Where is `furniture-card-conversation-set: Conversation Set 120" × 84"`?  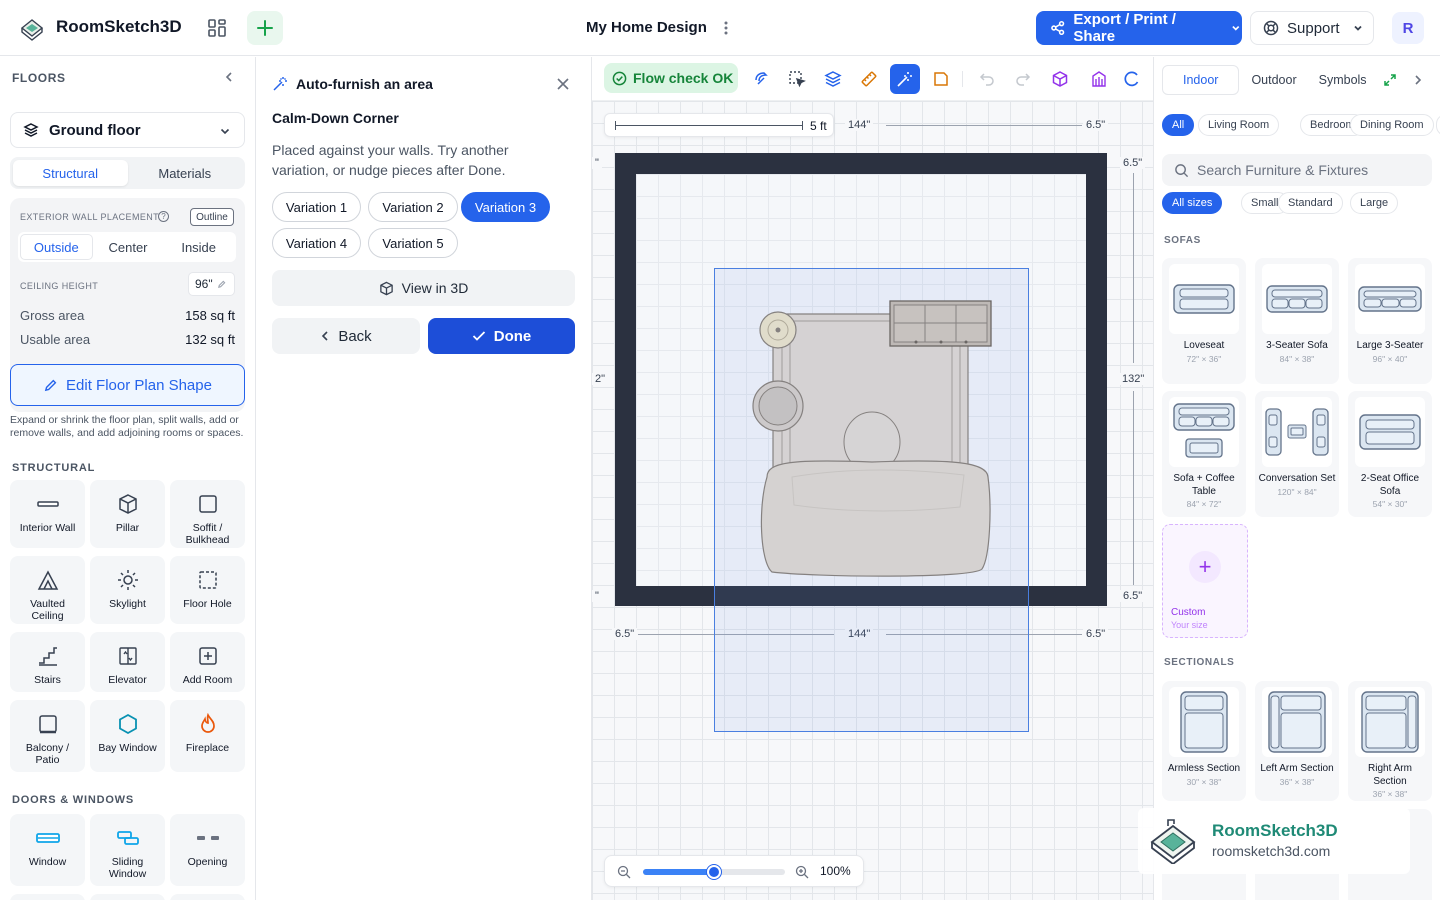
furniture-card-conversation-set: Conversation Set 120" × 84" is located at coordinates (1297, 454).